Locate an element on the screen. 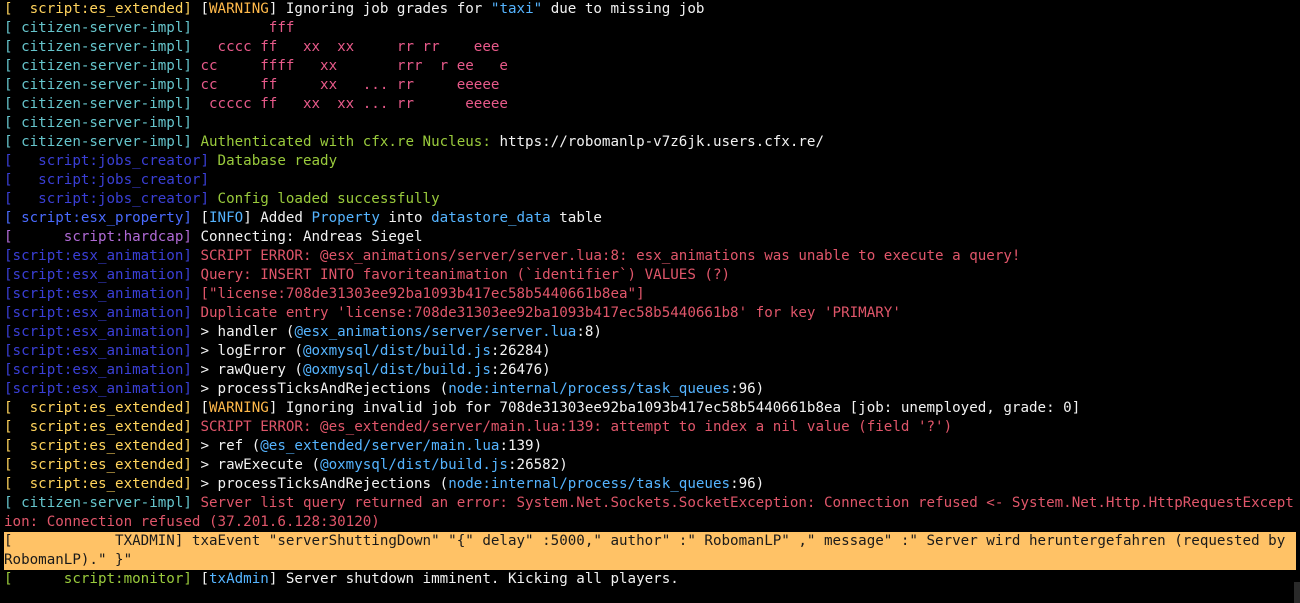 Image resolution: width=1300 pixels, height=603 pixels. log-message-segment: datastore_data is located at coordinates (491, 218).